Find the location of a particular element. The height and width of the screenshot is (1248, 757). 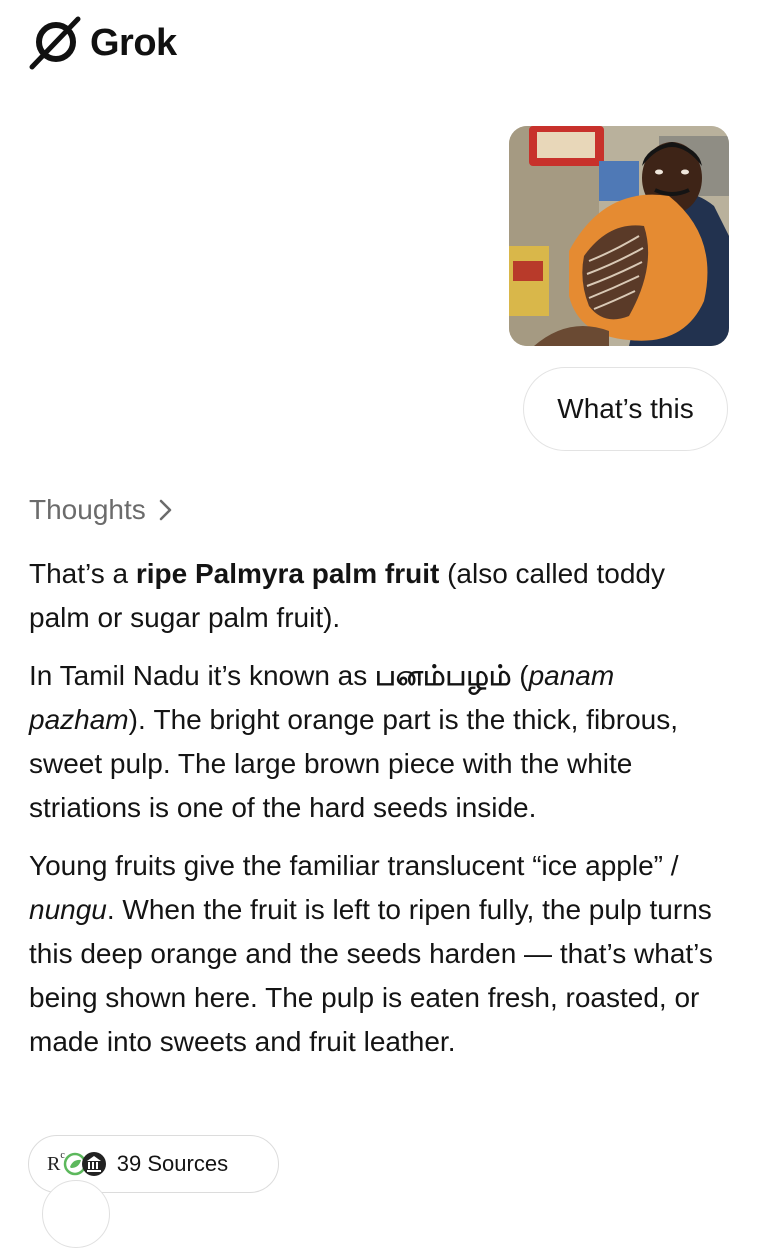

user-message-bubble: What’s this is located at coordinates (625, 409).